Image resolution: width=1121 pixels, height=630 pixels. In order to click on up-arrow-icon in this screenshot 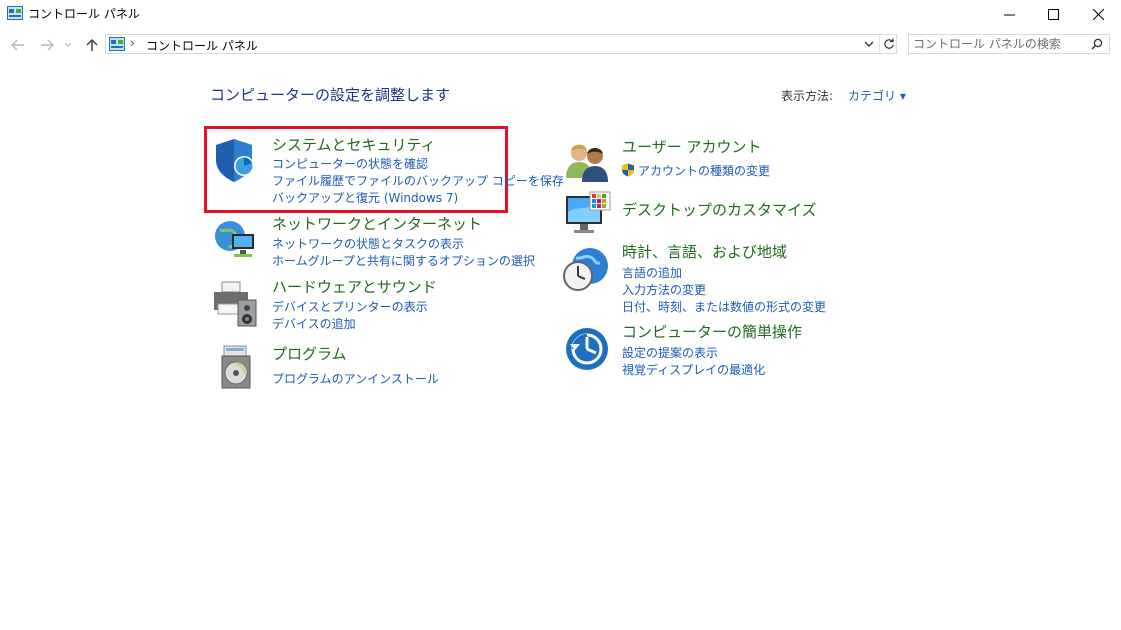, I will do `click(92, 44)`.